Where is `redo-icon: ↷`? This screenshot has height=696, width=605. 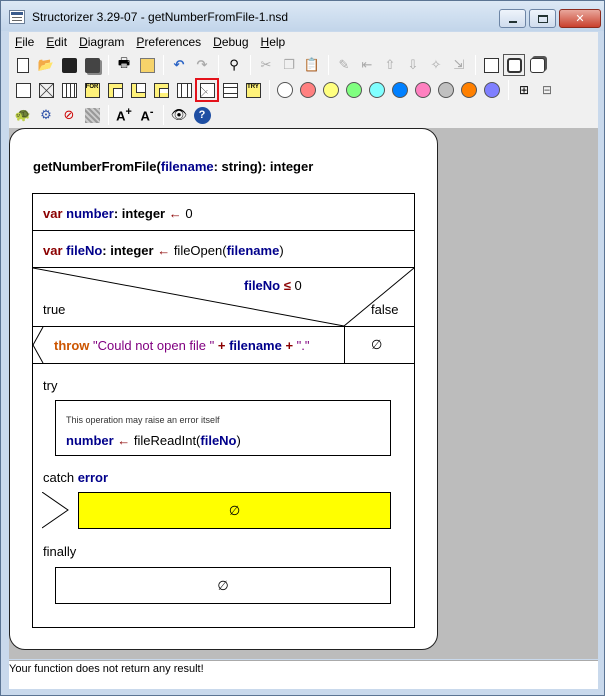
redo-icon: ↷ is located at coordinates (202, 64).